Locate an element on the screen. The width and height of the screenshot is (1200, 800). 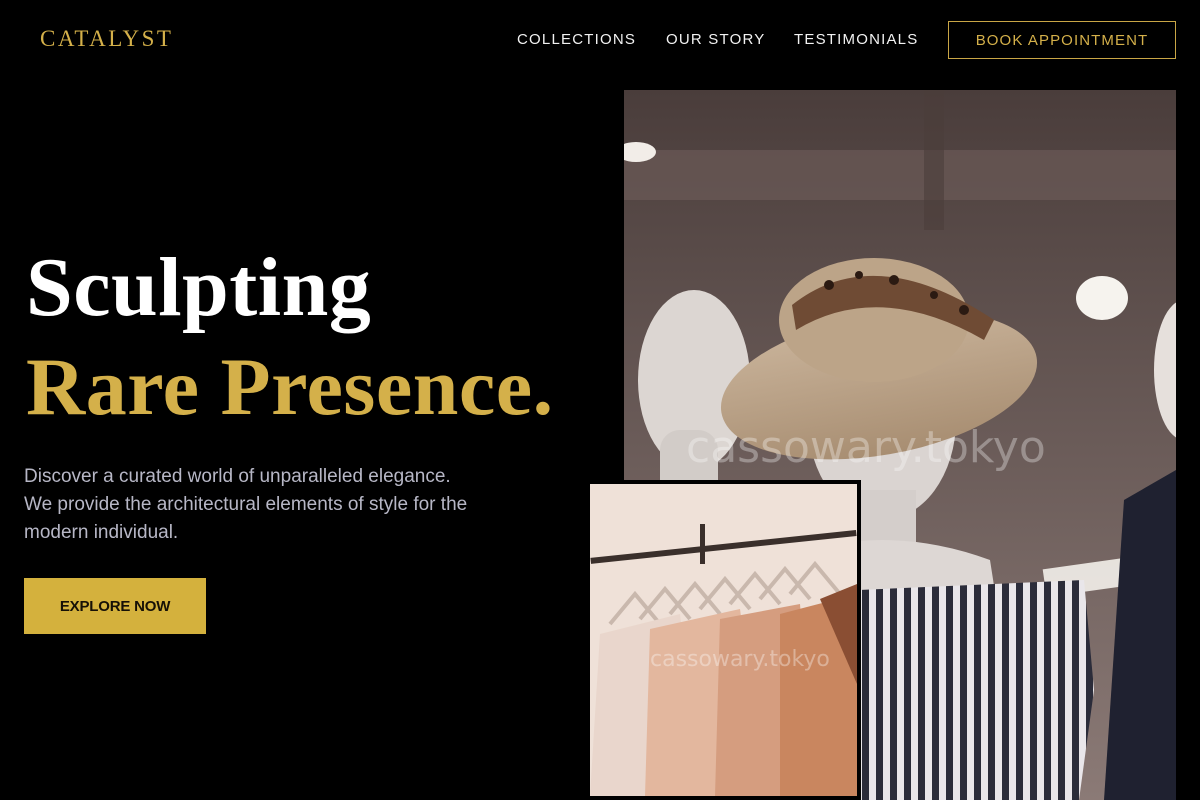
brand-logo: CATALYST is located at coordinates (106, 39).